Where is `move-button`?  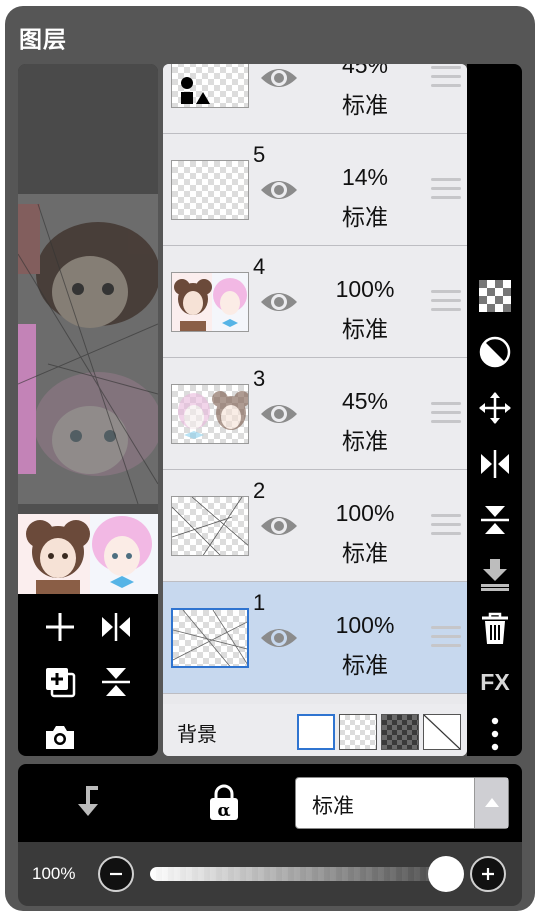 move-button is located at coordinates (495, 408).